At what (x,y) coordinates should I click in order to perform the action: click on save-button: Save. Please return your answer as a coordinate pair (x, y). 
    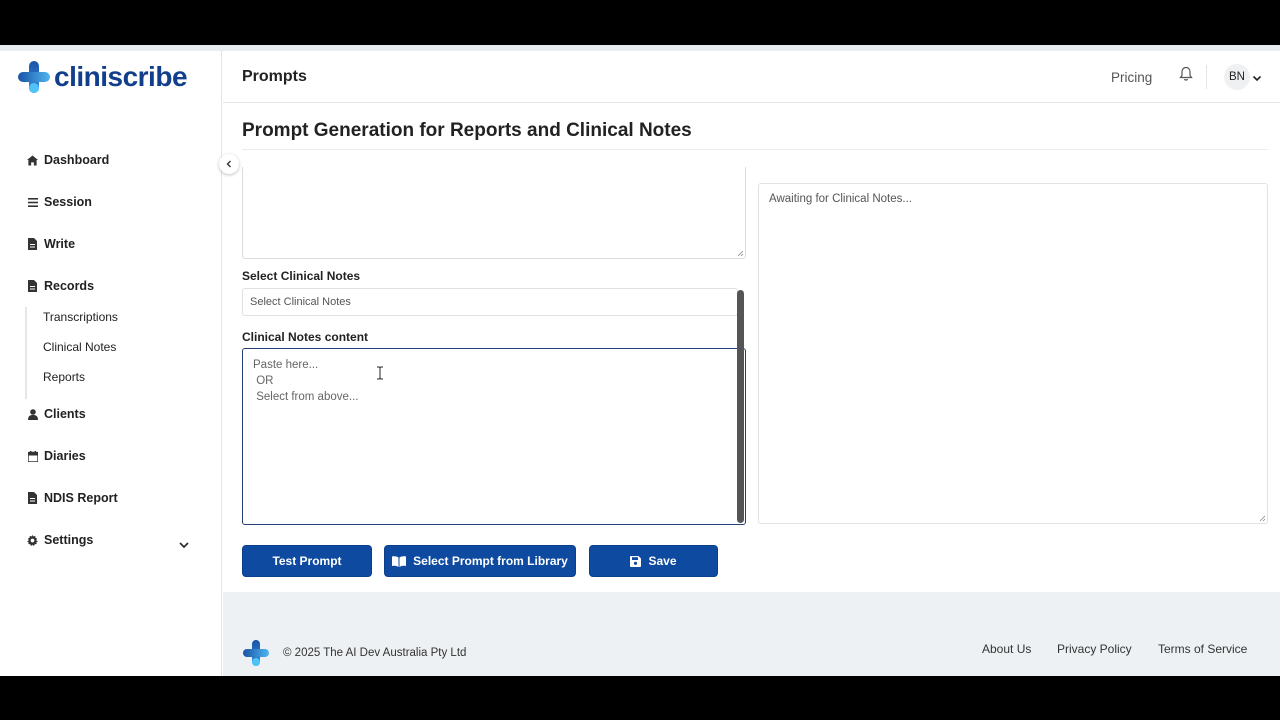
    Looking at the image, I should click on (653, 561).